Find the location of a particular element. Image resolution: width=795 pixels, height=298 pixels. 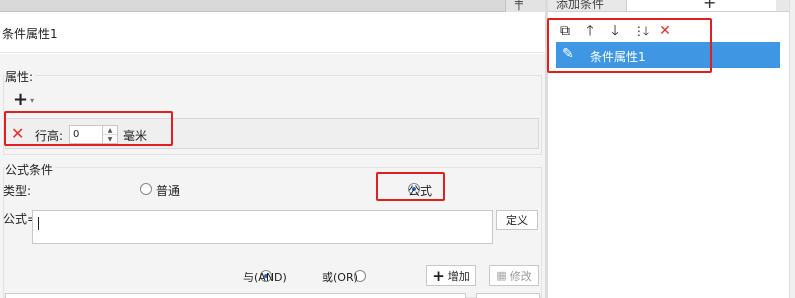

chevron-down-icon: ▾ is located at coordinates (32, 100).